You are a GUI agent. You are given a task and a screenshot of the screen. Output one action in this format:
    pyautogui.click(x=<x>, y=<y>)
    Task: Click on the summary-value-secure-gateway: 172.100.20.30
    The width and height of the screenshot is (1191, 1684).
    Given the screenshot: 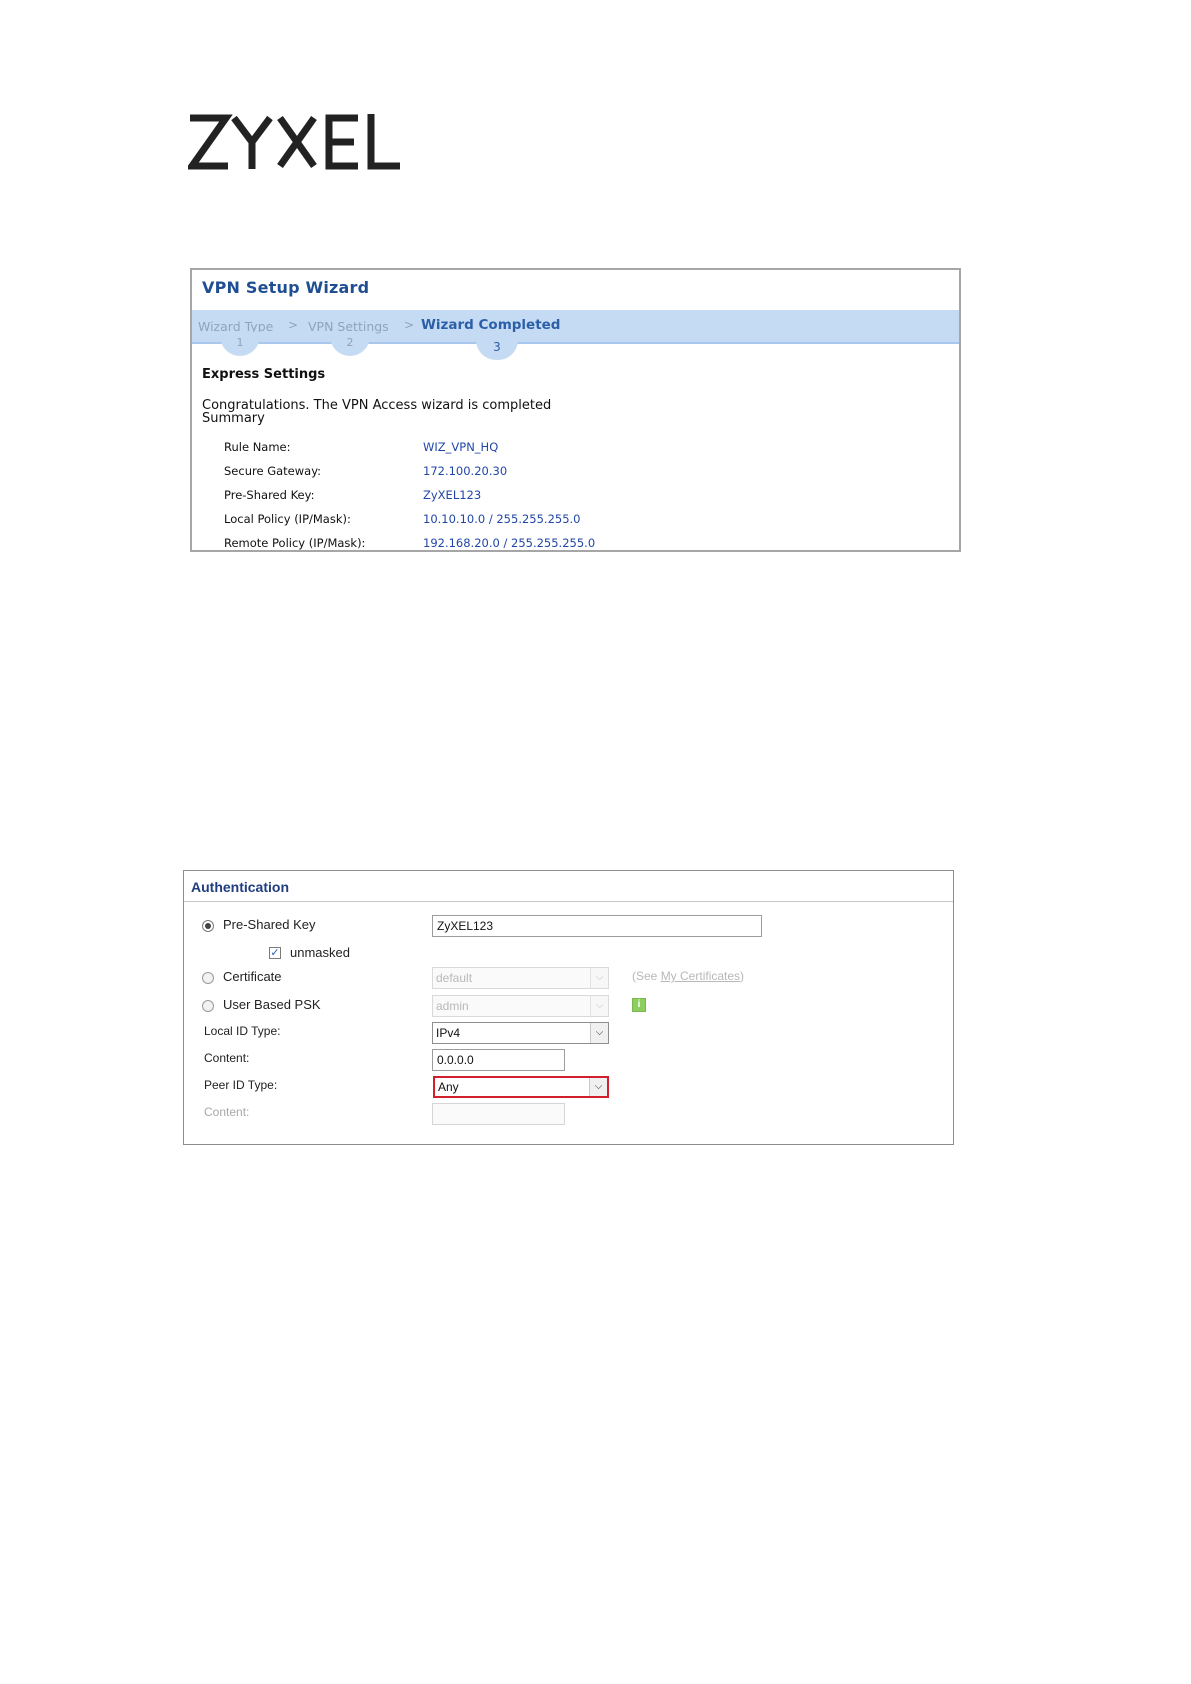 What is the action you would take?
    pyautogui.click(x=465, y=471)
    